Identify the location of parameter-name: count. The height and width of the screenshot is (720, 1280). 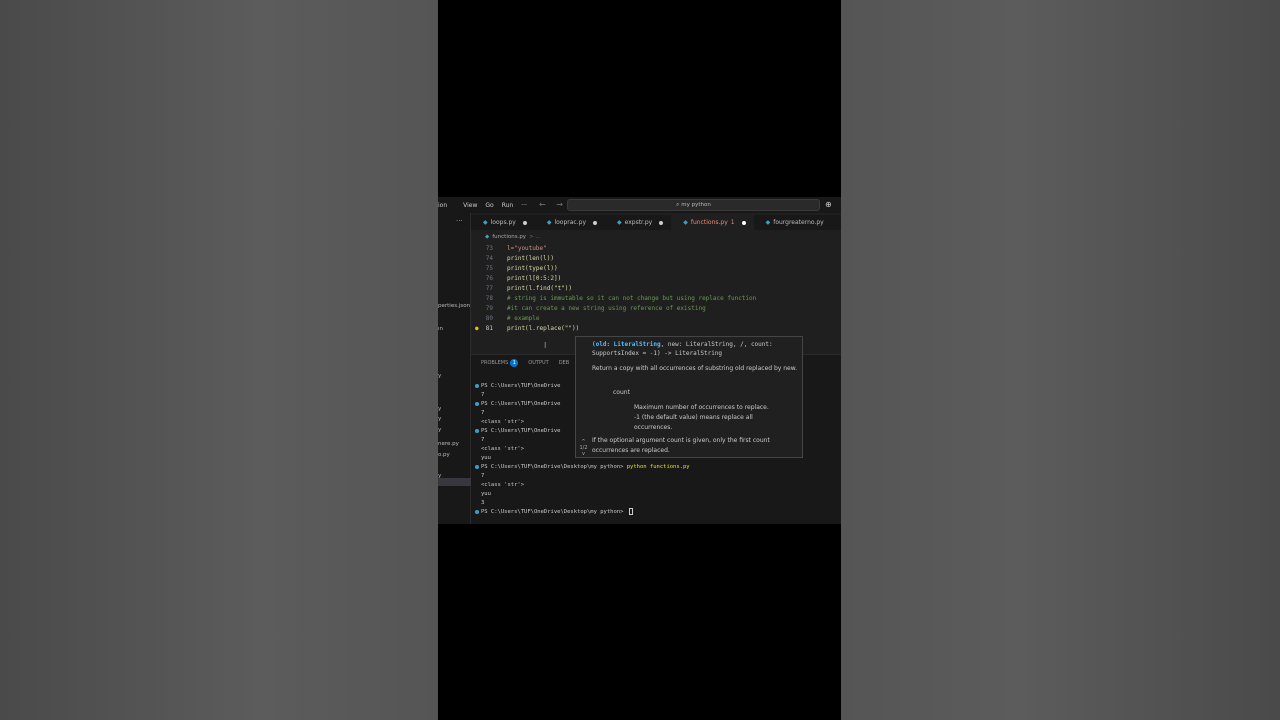
(621, 392).